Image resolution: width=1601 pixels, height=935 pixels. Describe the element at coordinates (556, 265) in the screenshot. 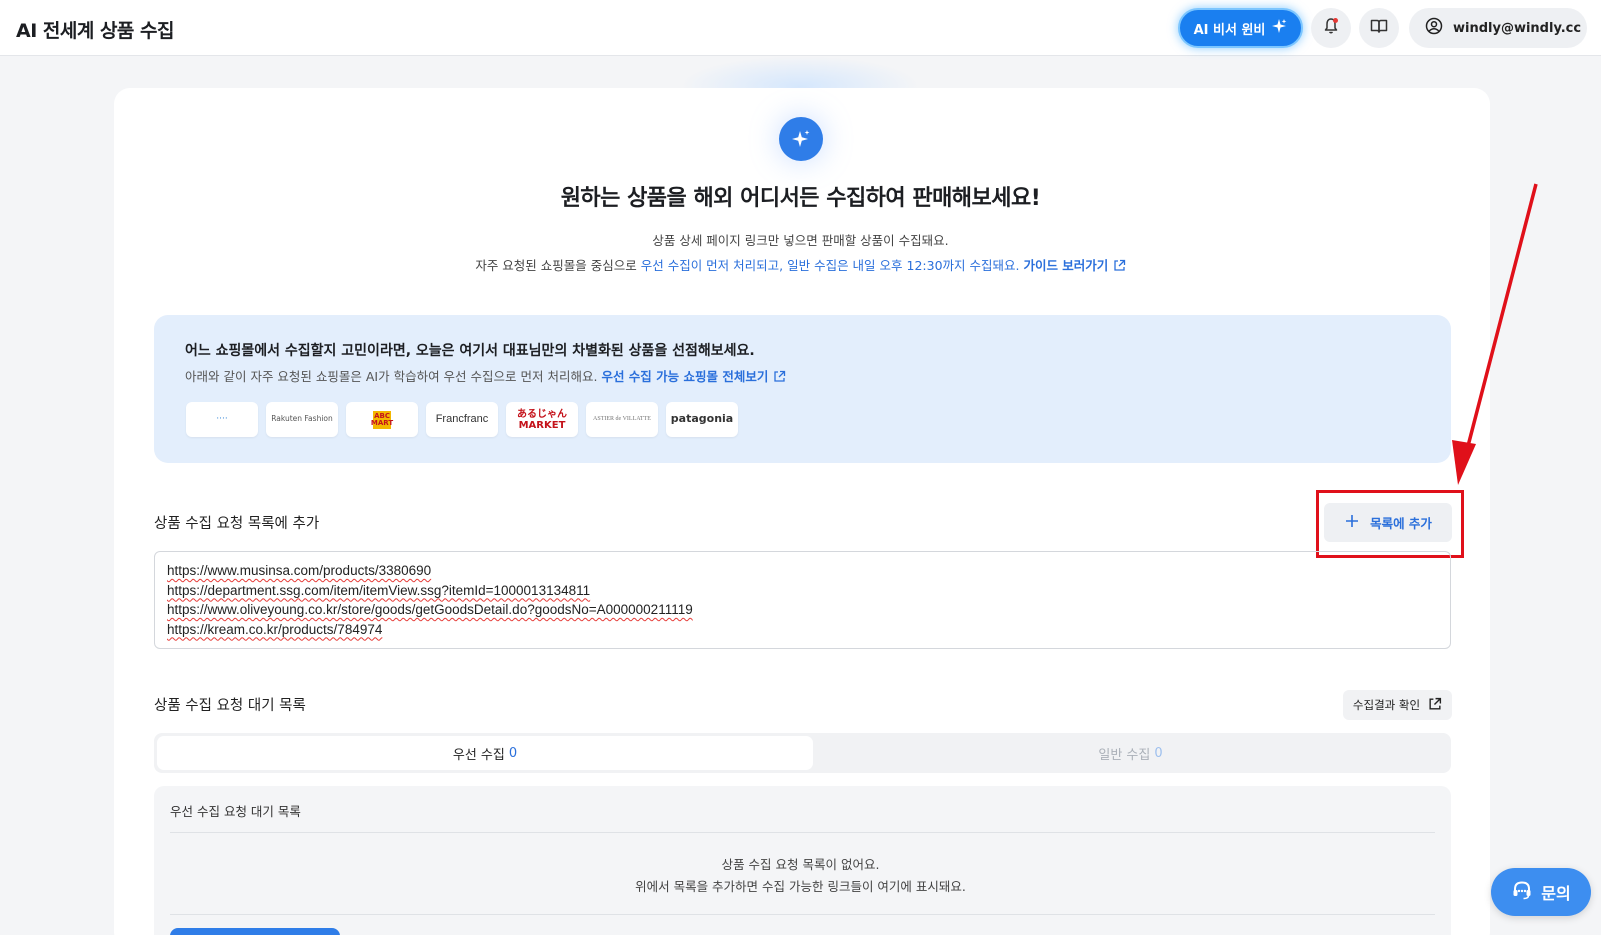

I see `hero-subtitle-2-prefix: 자주 요청된 쇼핑몰을 중심으로` at that location.